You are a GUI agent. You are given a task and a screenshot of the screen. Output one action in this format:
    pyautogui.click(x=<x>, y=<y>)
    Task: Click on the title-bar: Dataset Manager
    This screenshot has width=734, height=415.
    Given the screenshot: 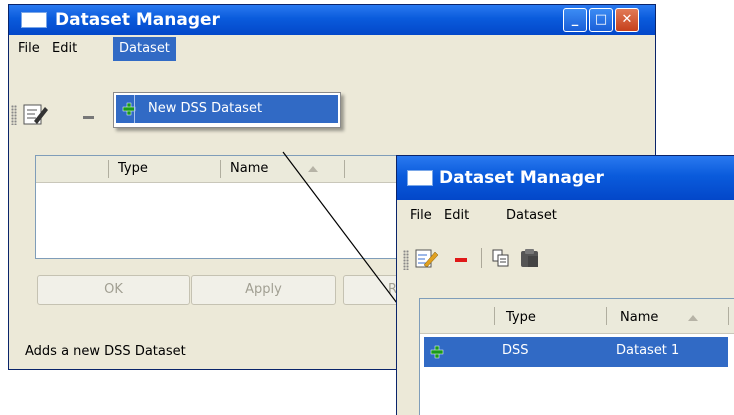 What is the action you would take?
    pyautogui.click(x=565, y=178)
    